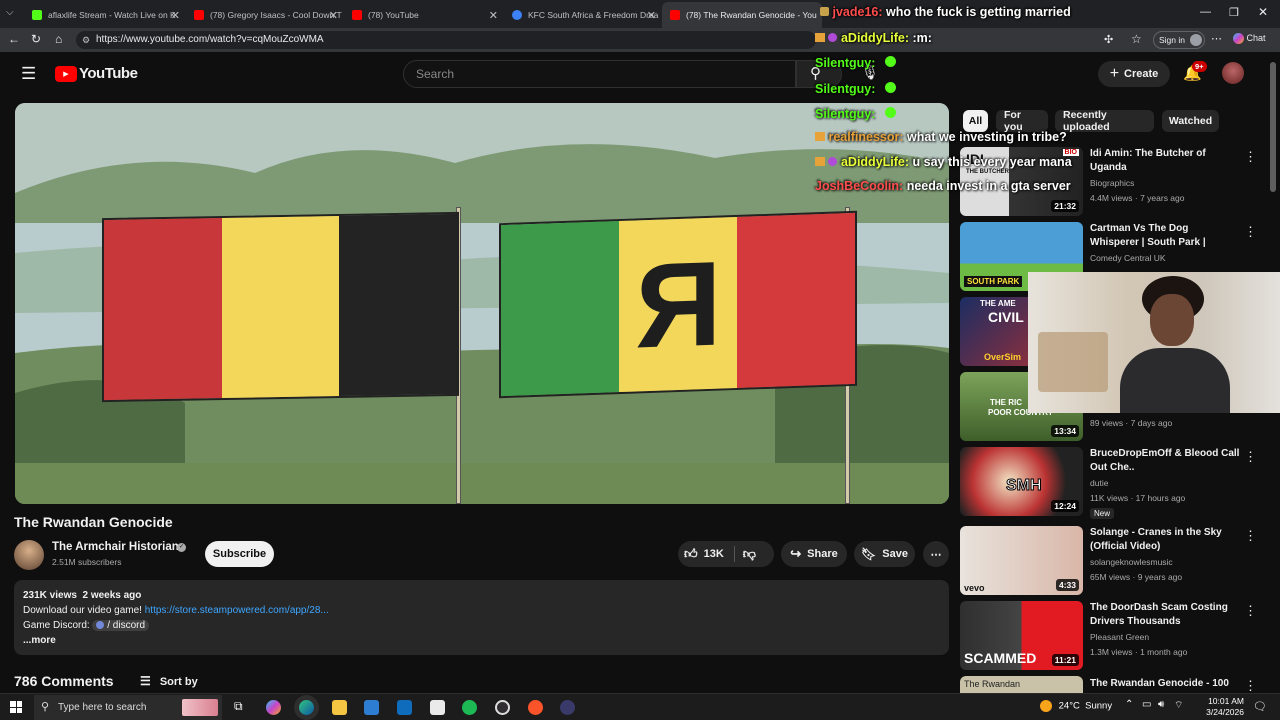 The width and height of the screenshot is (1280, 720). I want to click on copilot-chat-button: Chat, so click(1249, 39).